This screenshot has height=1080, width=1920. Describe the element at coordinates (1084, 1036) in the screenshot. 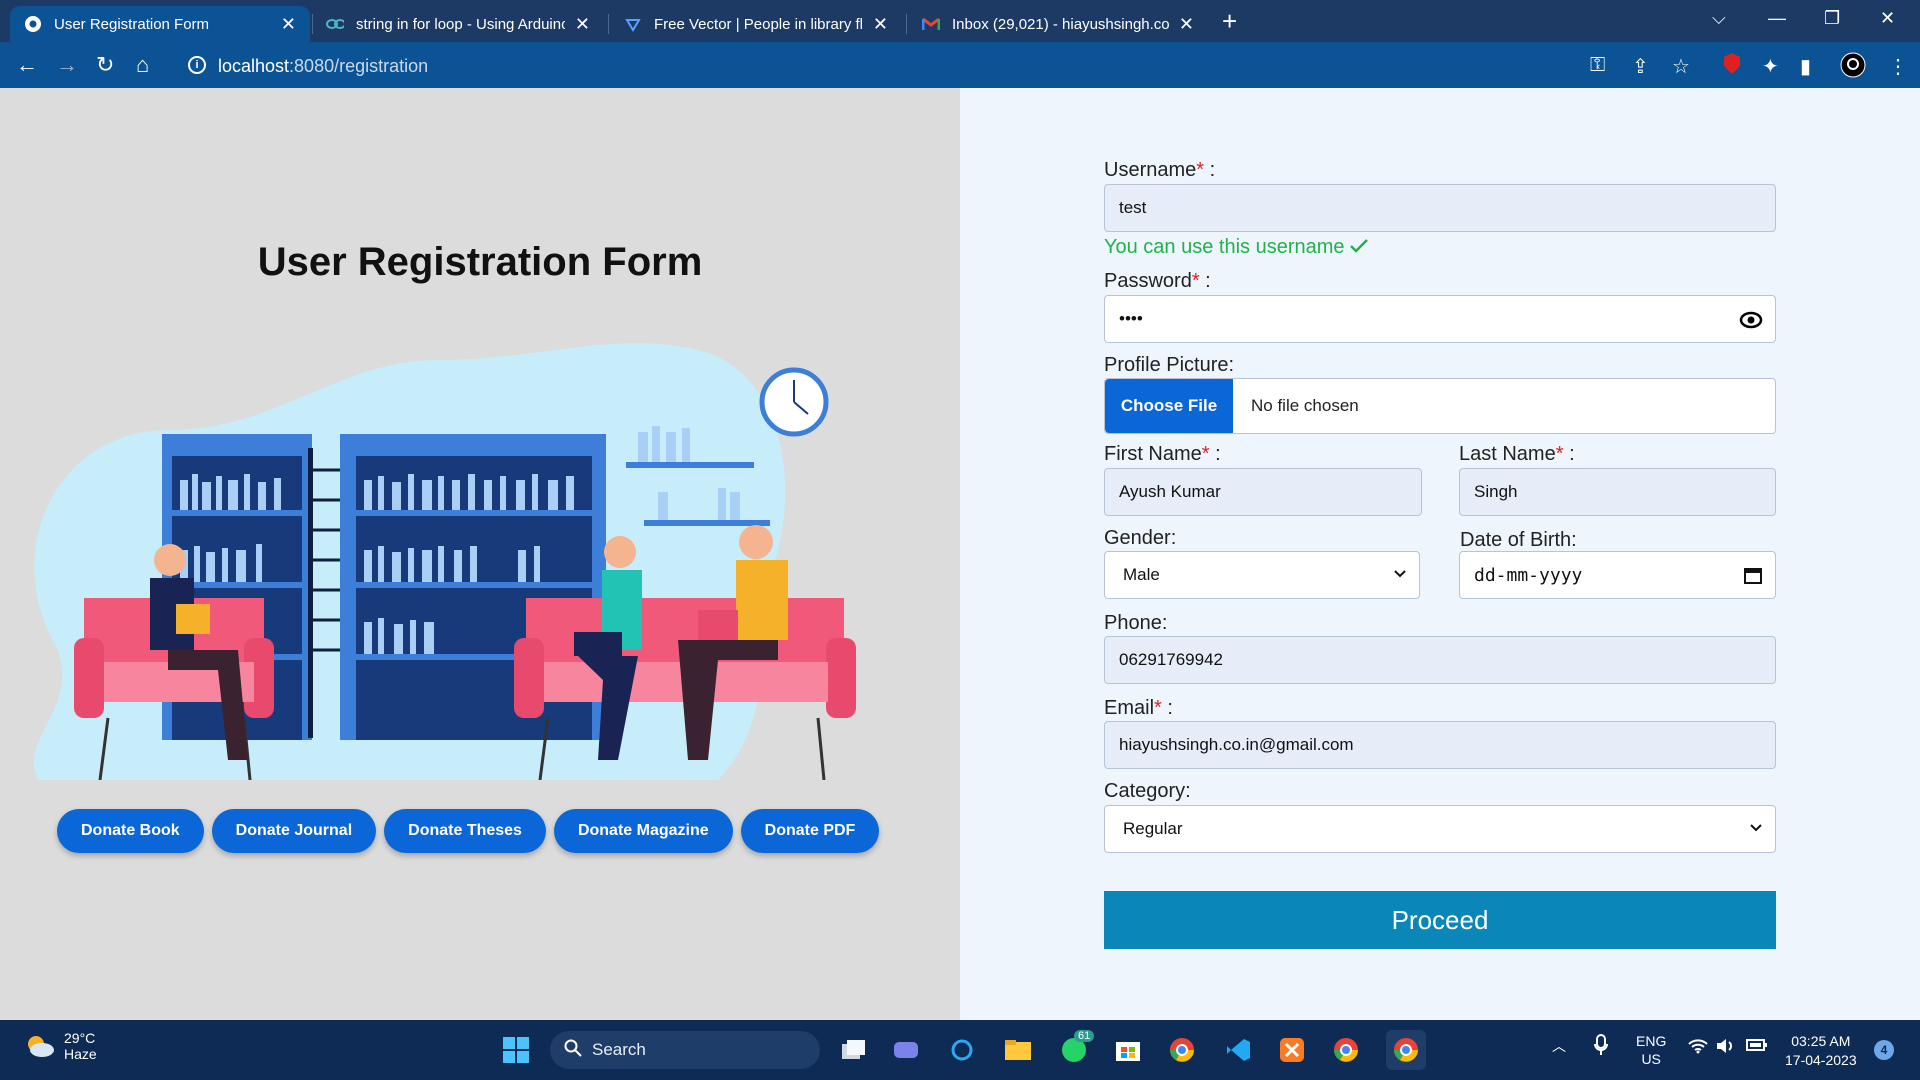

I see `whatsapp-badge: 61` at that location.